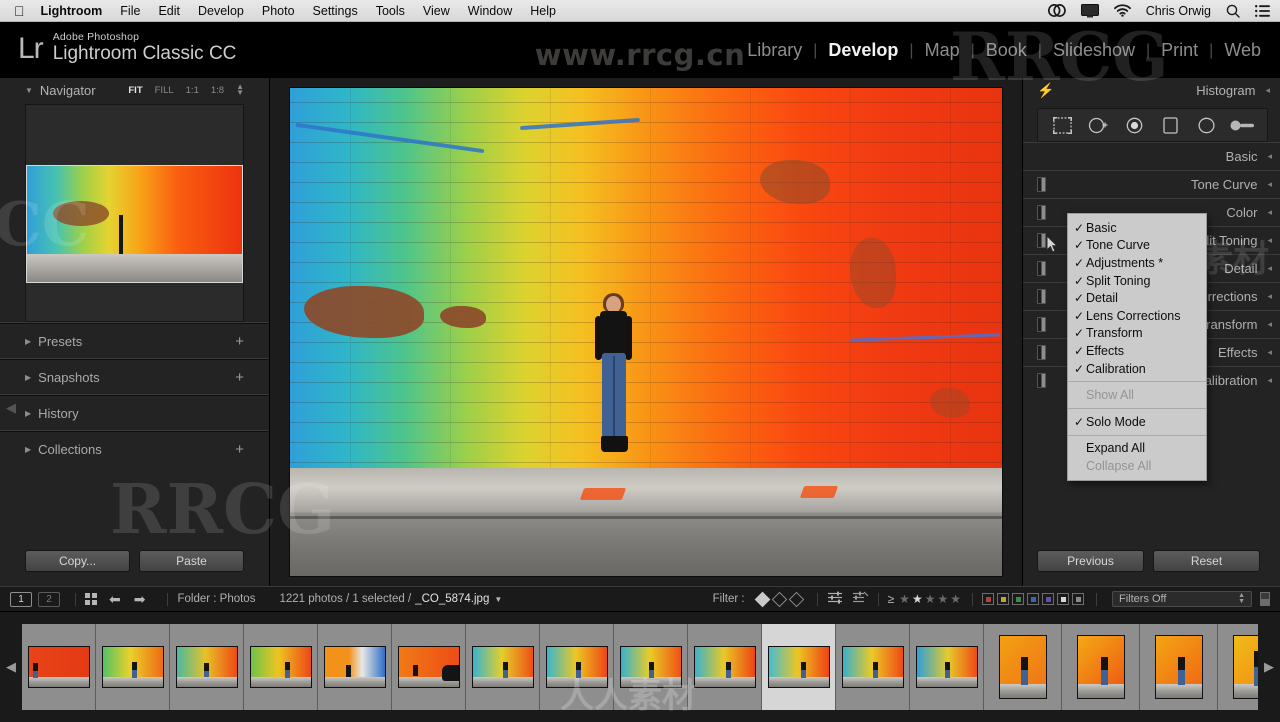 Image resolution: width=1280 pixels, height=722 pixels. What do you see at coordinates (192, 90) in the screenshot?
I see `zoom-1-1: 1:1` at bounding box center [192, 90].